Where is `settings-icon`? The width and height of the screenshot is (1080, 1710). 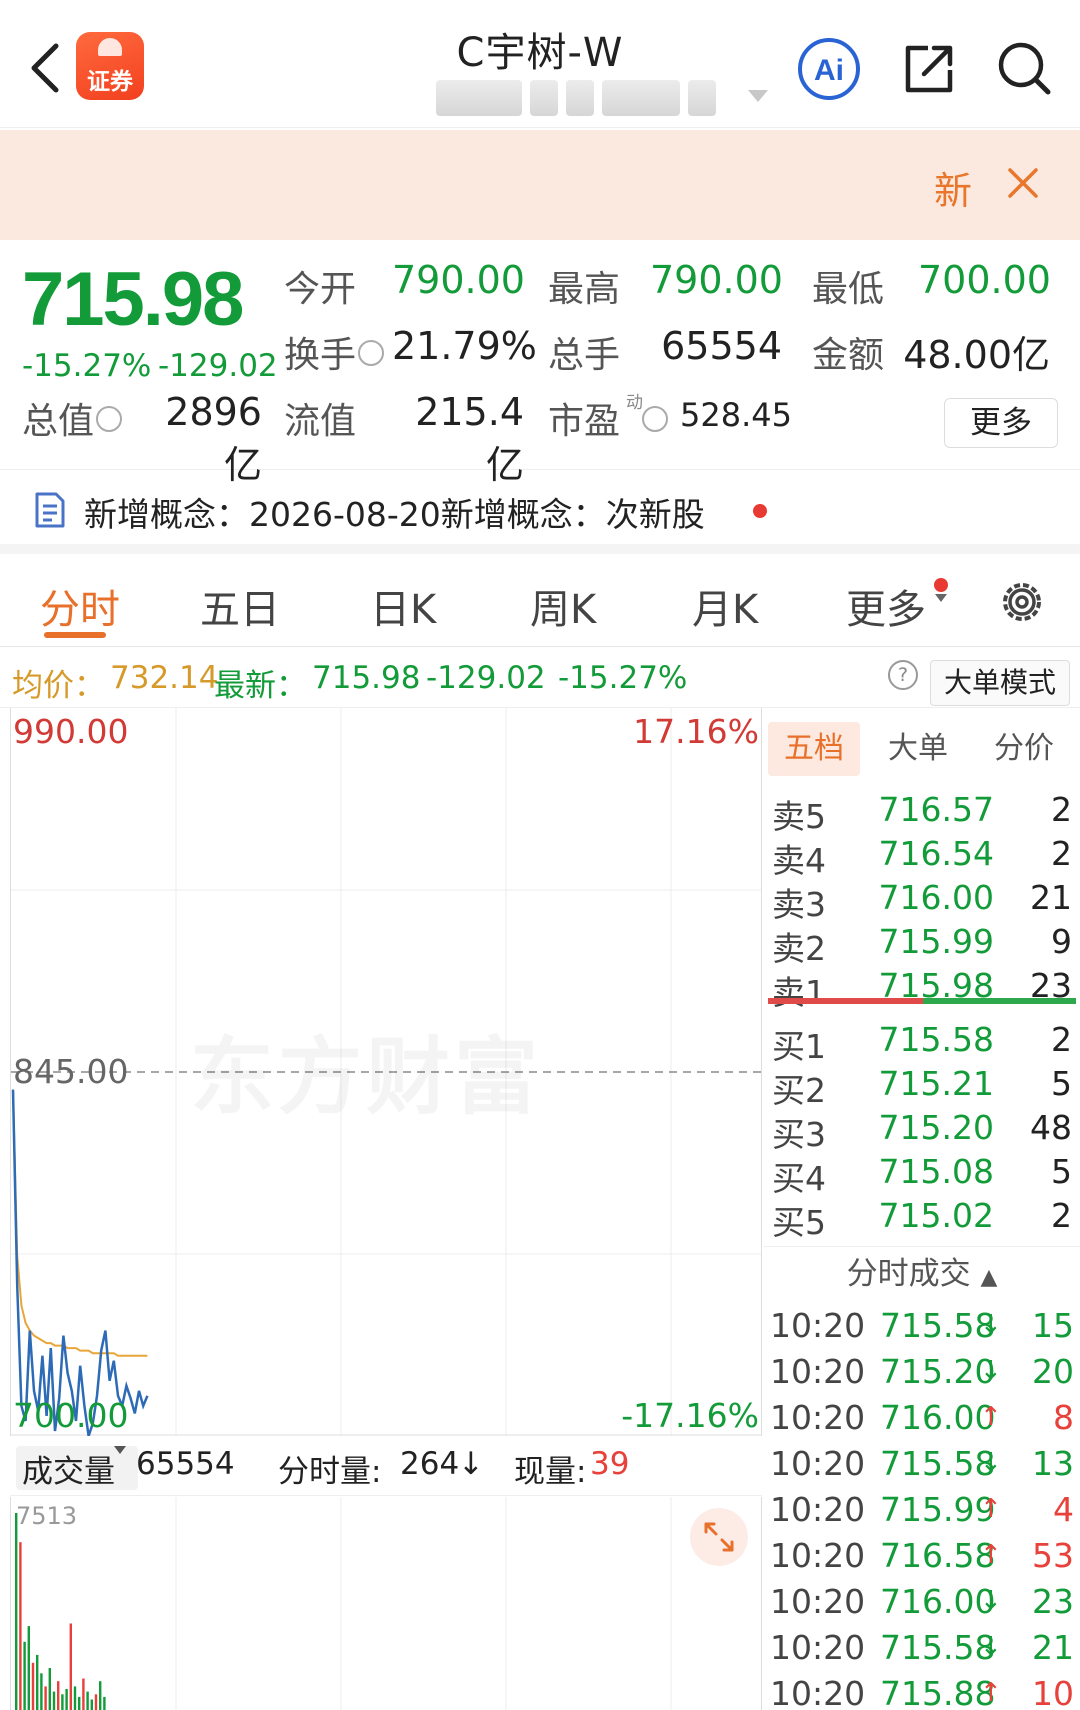
settings-icon is located at coordinates (1022, 602).